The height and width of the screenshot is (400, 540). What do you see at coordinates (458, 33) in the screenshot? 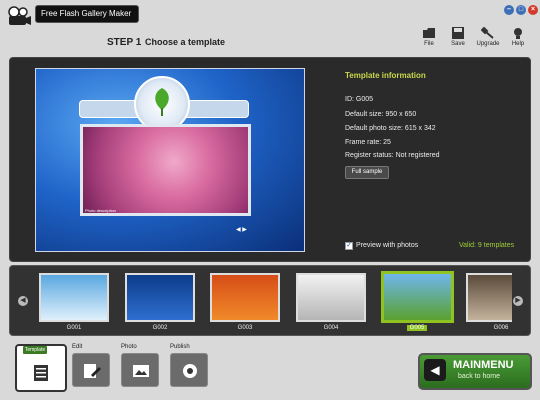
I see `save-icon` at bounding box center [458, 33].